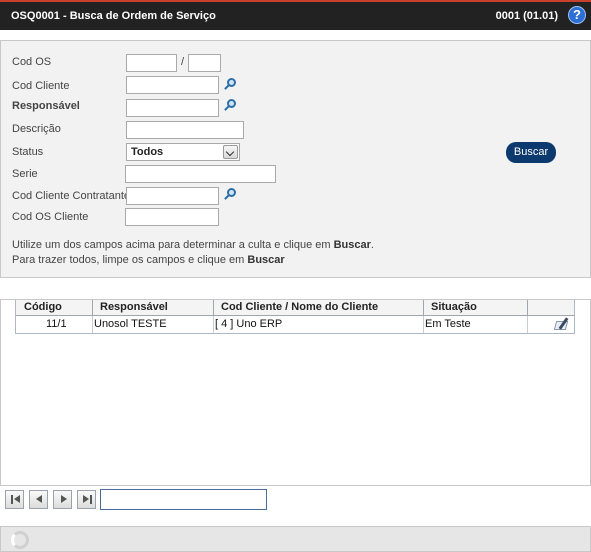 The image size is (591, 552). What do you see at coordinates (56, 324) in the screenshot?
I see `cell-codigo: 11/1` at bounding box center [56, 324].